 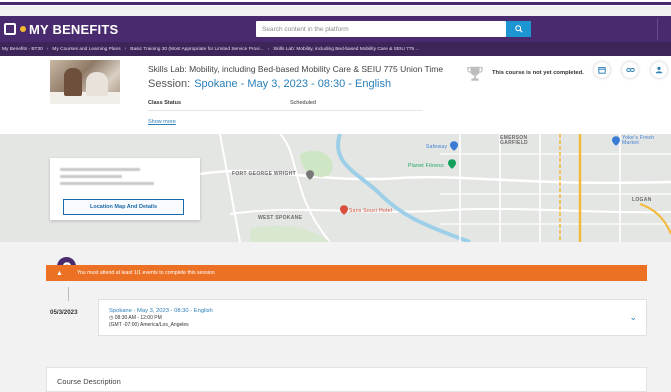 I want to click on link-icon, so click(x=630, y=70).